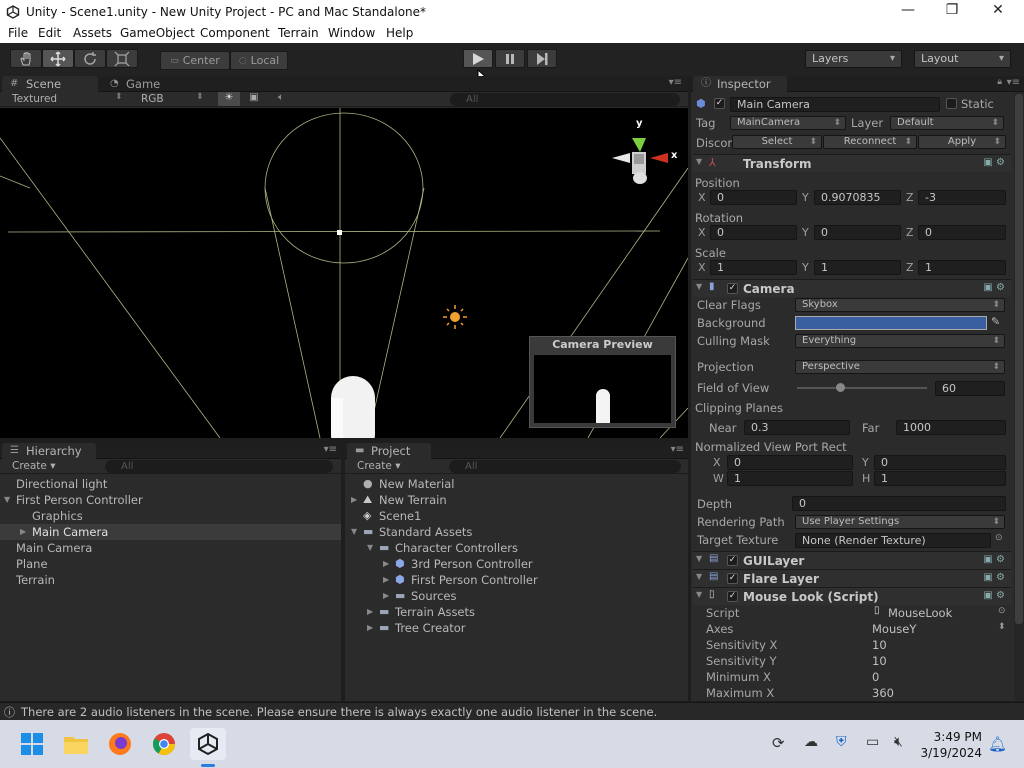 The image size is (1024, 768). I want to click on project-search-input: All, so click(565, 466).